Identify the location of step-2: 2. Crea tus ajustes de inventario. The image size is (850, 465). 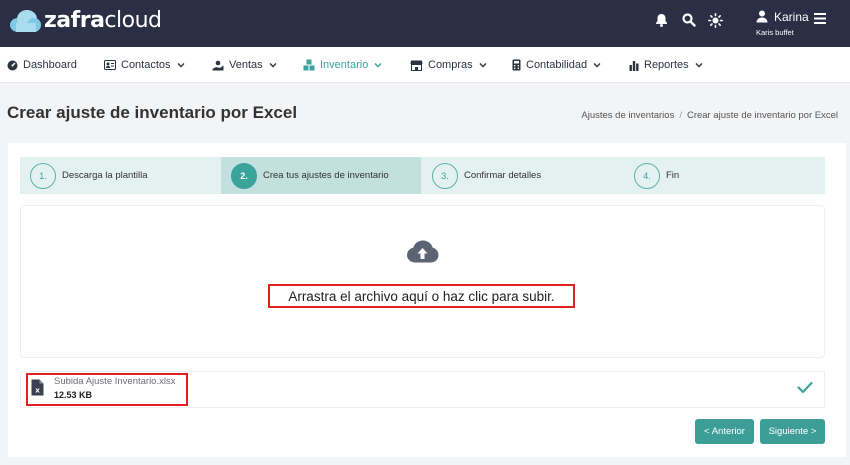
(321, 175).